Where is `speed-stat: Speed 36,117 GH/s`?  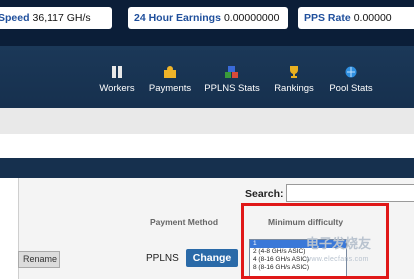
speed-stat: Speed 36,117 GH/s is located at coordinates (56, 18).